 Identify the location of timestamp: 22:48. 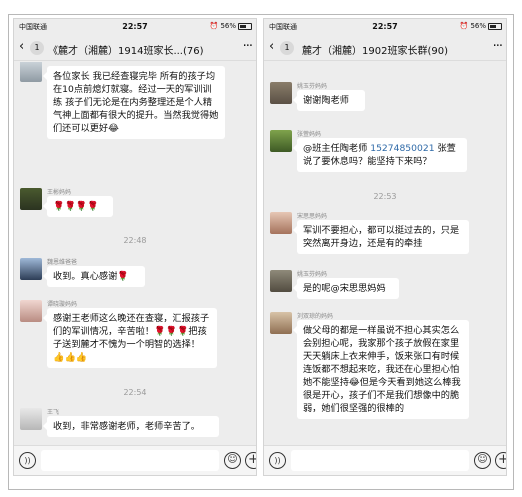
(135, 240).